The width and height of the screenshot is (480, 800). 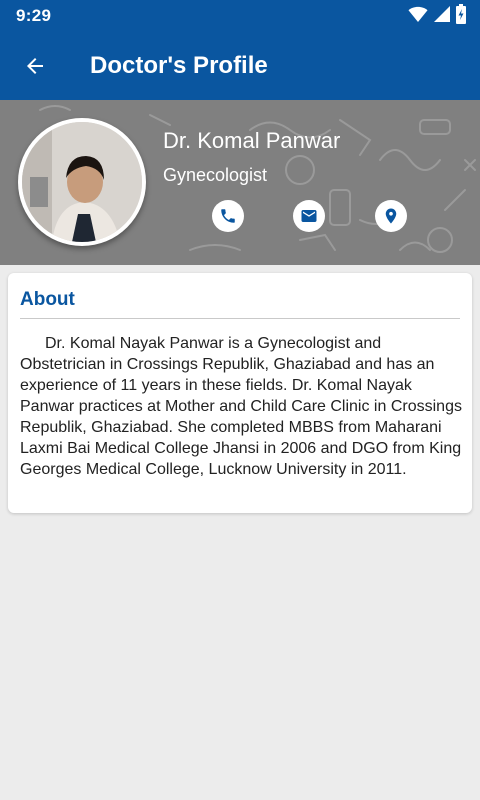 I want to click on wifi-icon, so click(x=418, y=16).